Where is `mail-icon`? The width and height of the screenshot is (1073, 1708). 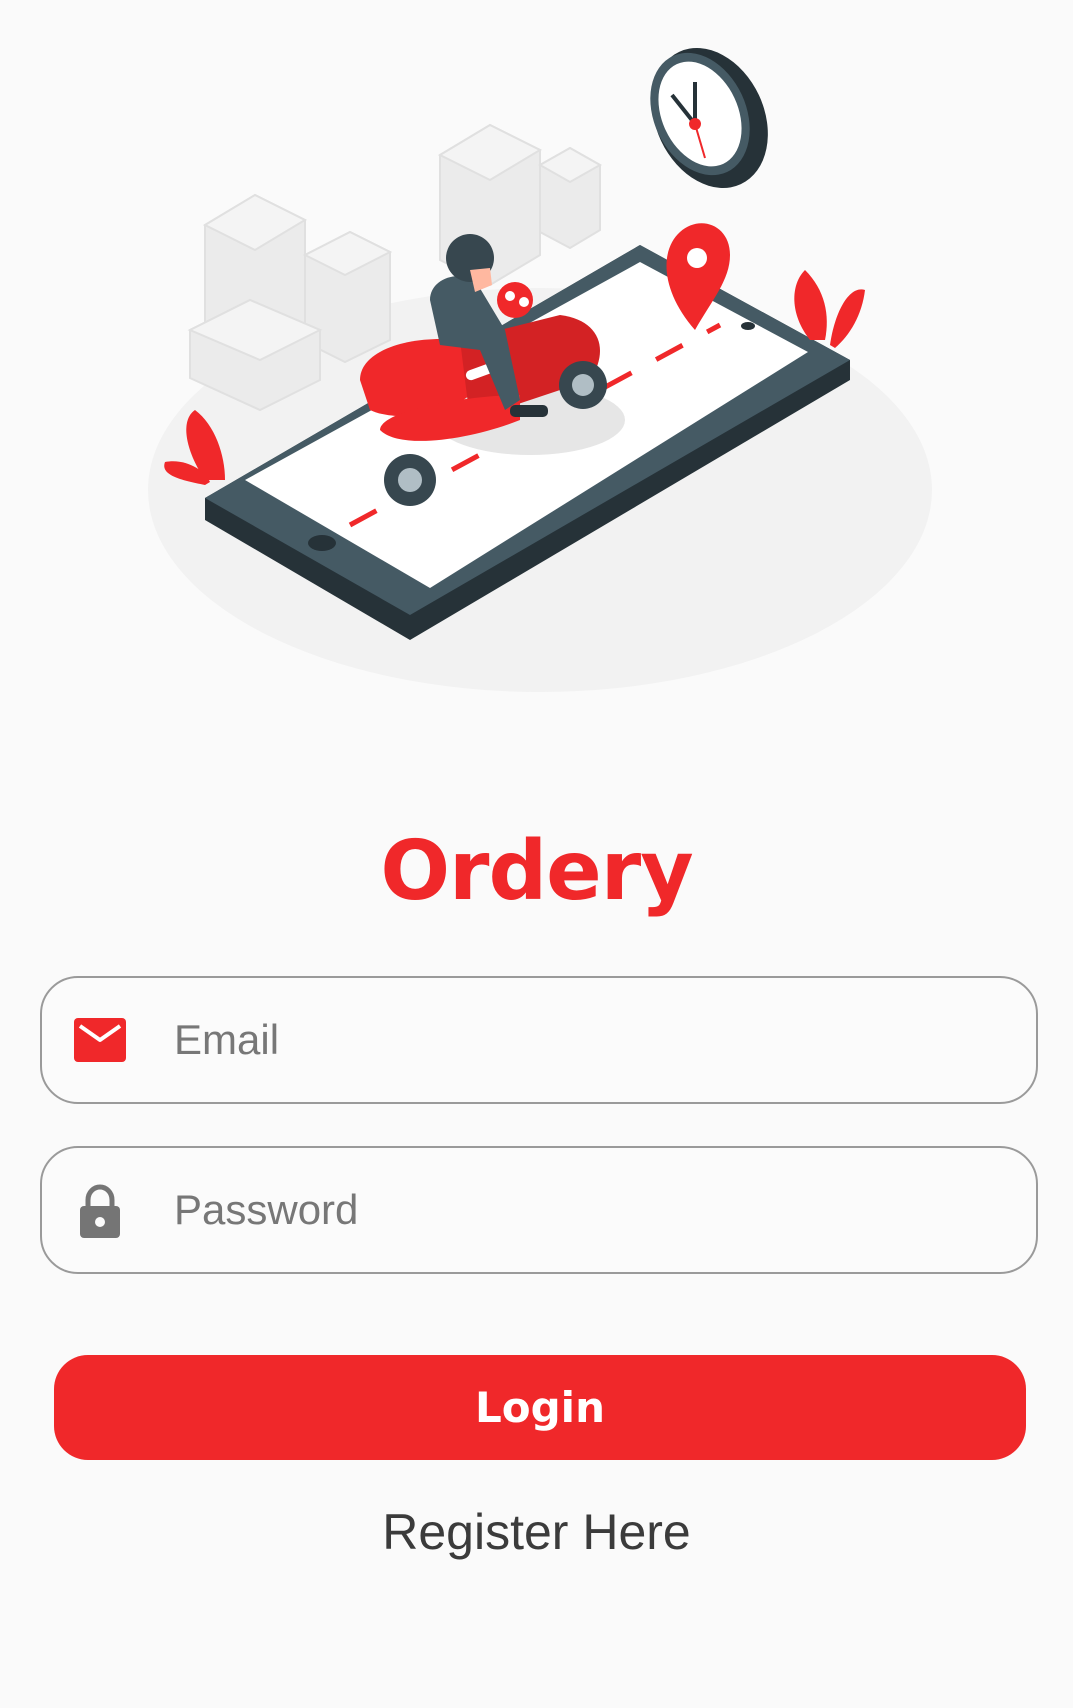
mail-icon is located at coordinates (100, 1040).